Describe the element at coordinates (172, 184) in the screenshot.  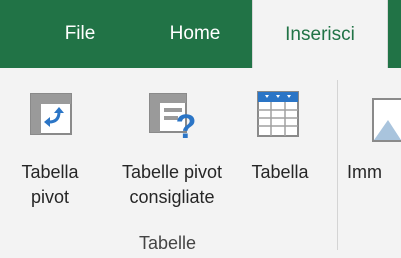
I see `tabelle-pivot-consigliate-label: Tabelle pivot consigliate` at that location.